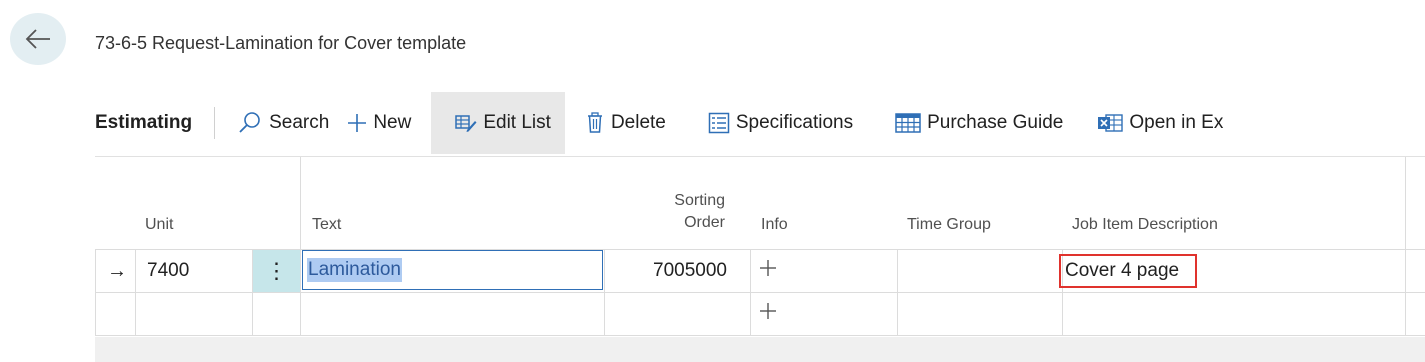  I want to click on purchase-guide-label: Purchase Guide, so click(995, 122).